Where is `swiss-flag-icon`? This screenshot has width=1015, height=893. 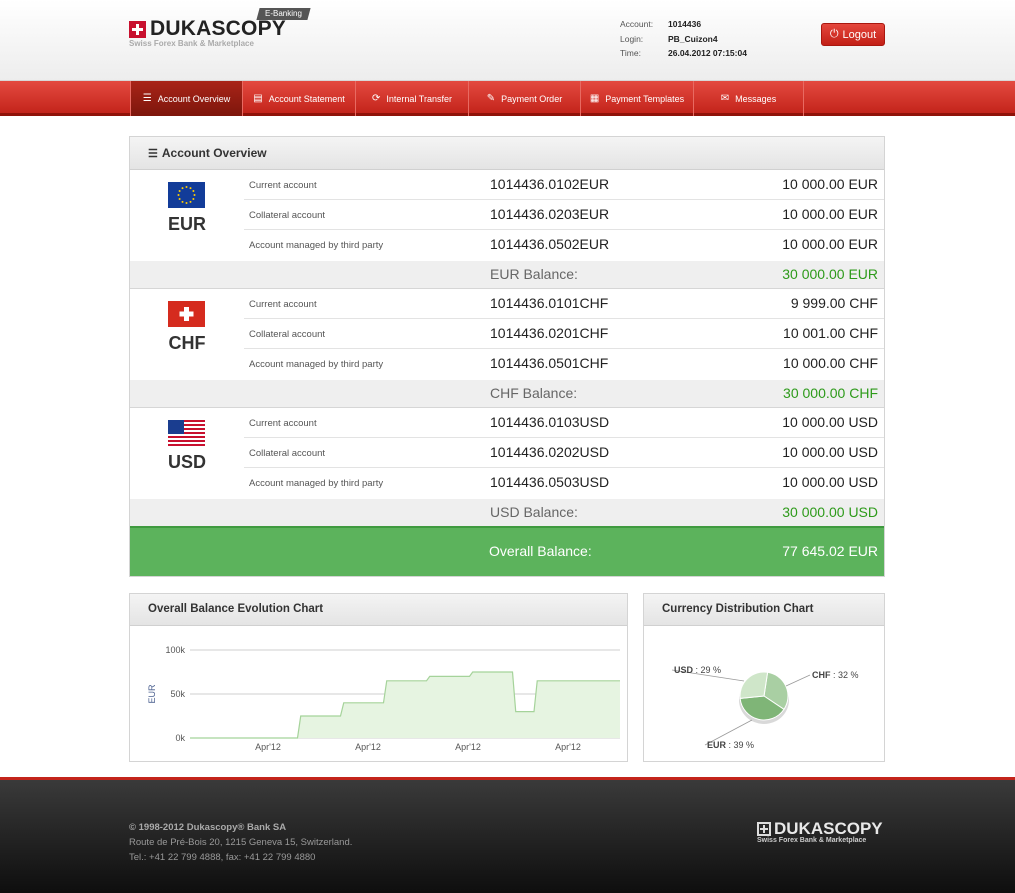 swiss-flag-icon is located at coordinates (186, 314).